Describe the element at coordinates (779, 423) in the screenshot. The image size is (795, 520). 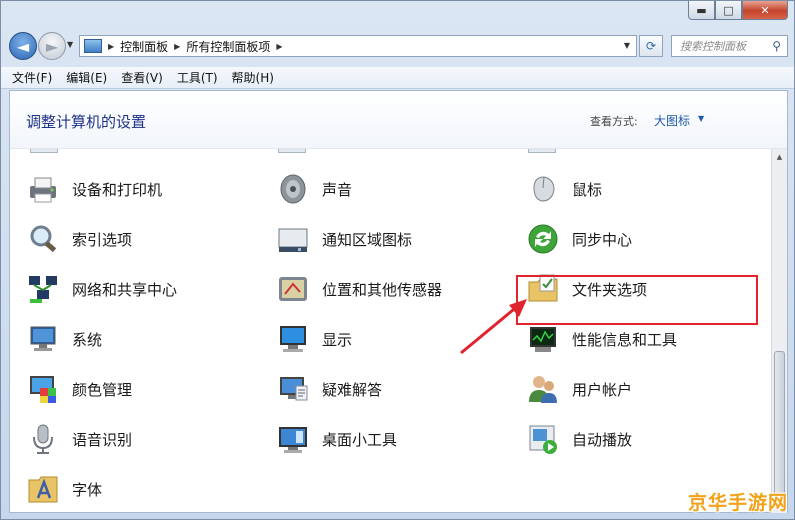
I see `scroll-thumb` at that location.